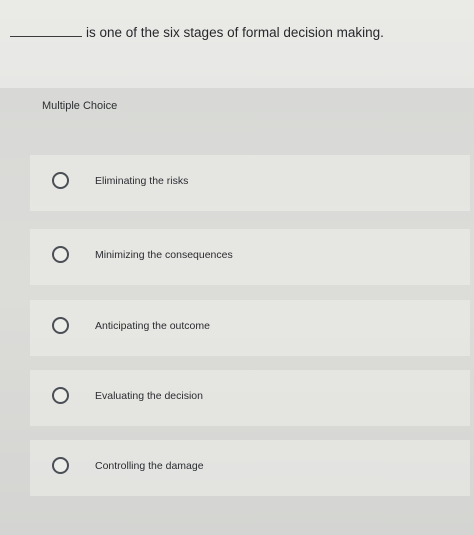  I want to click on choice-option-3: Anticipating the outcome, so click(250, 328).